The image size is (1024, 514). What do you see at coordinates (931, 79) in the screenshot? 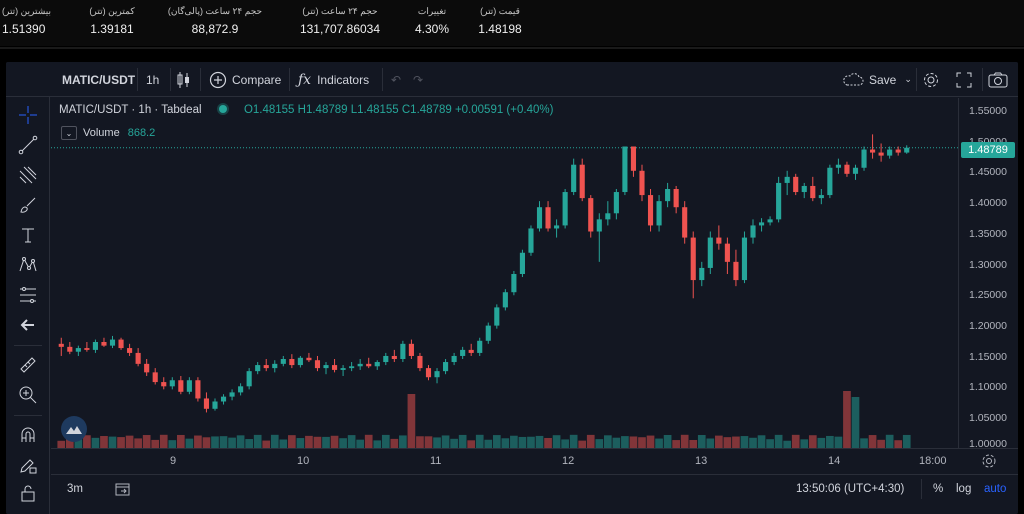
I see `settings-button` at bounding box center [931, 79].